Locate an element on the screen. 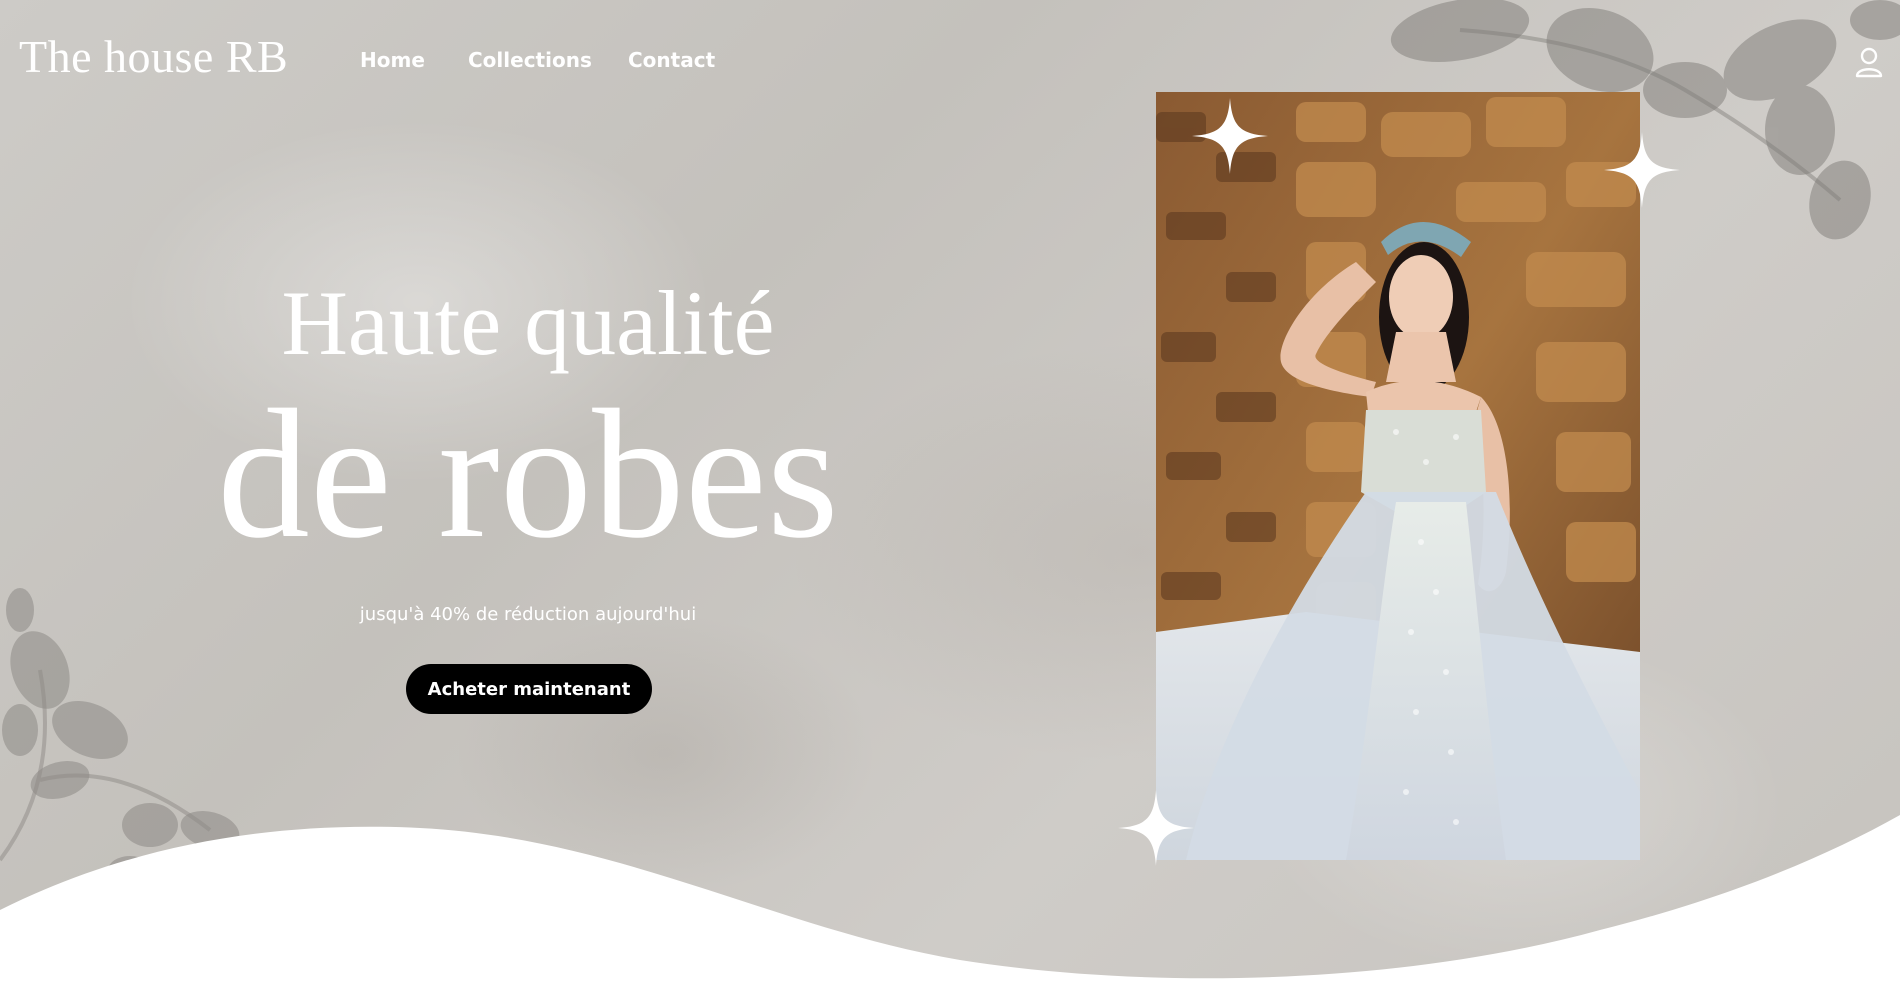  brand-logo: The house RB is located at coordinates (153, 56).